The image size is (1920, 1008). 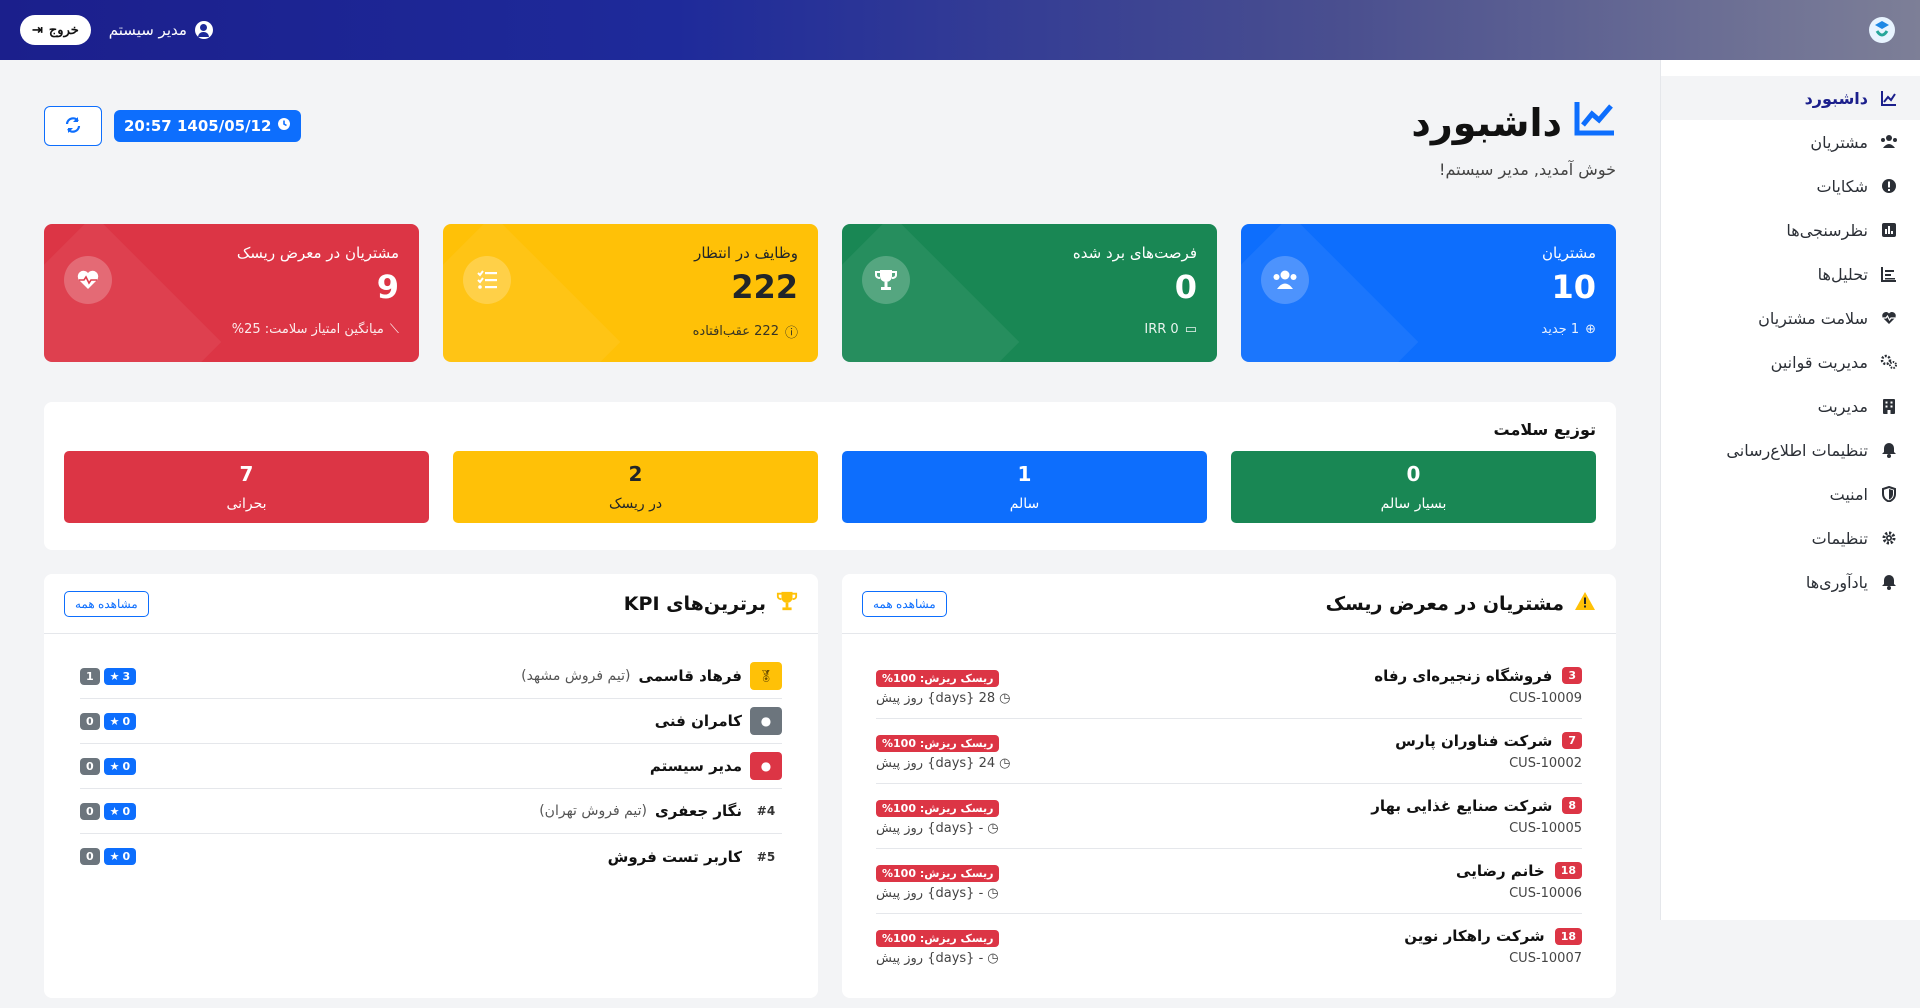 I want to click on person-name: نگار جعفری, so click(x=698, y=811).